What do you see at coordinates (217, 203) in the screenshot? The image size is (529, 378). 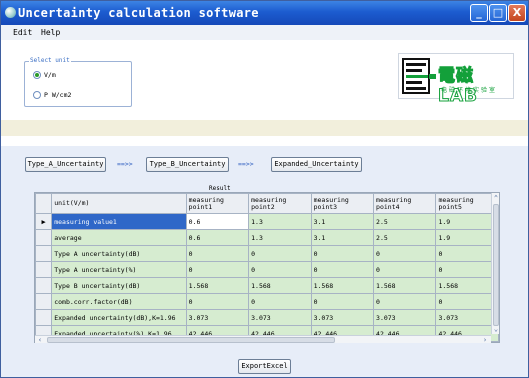 I see `column-header-point1: measuring point1` at bounding box center [217, 203].